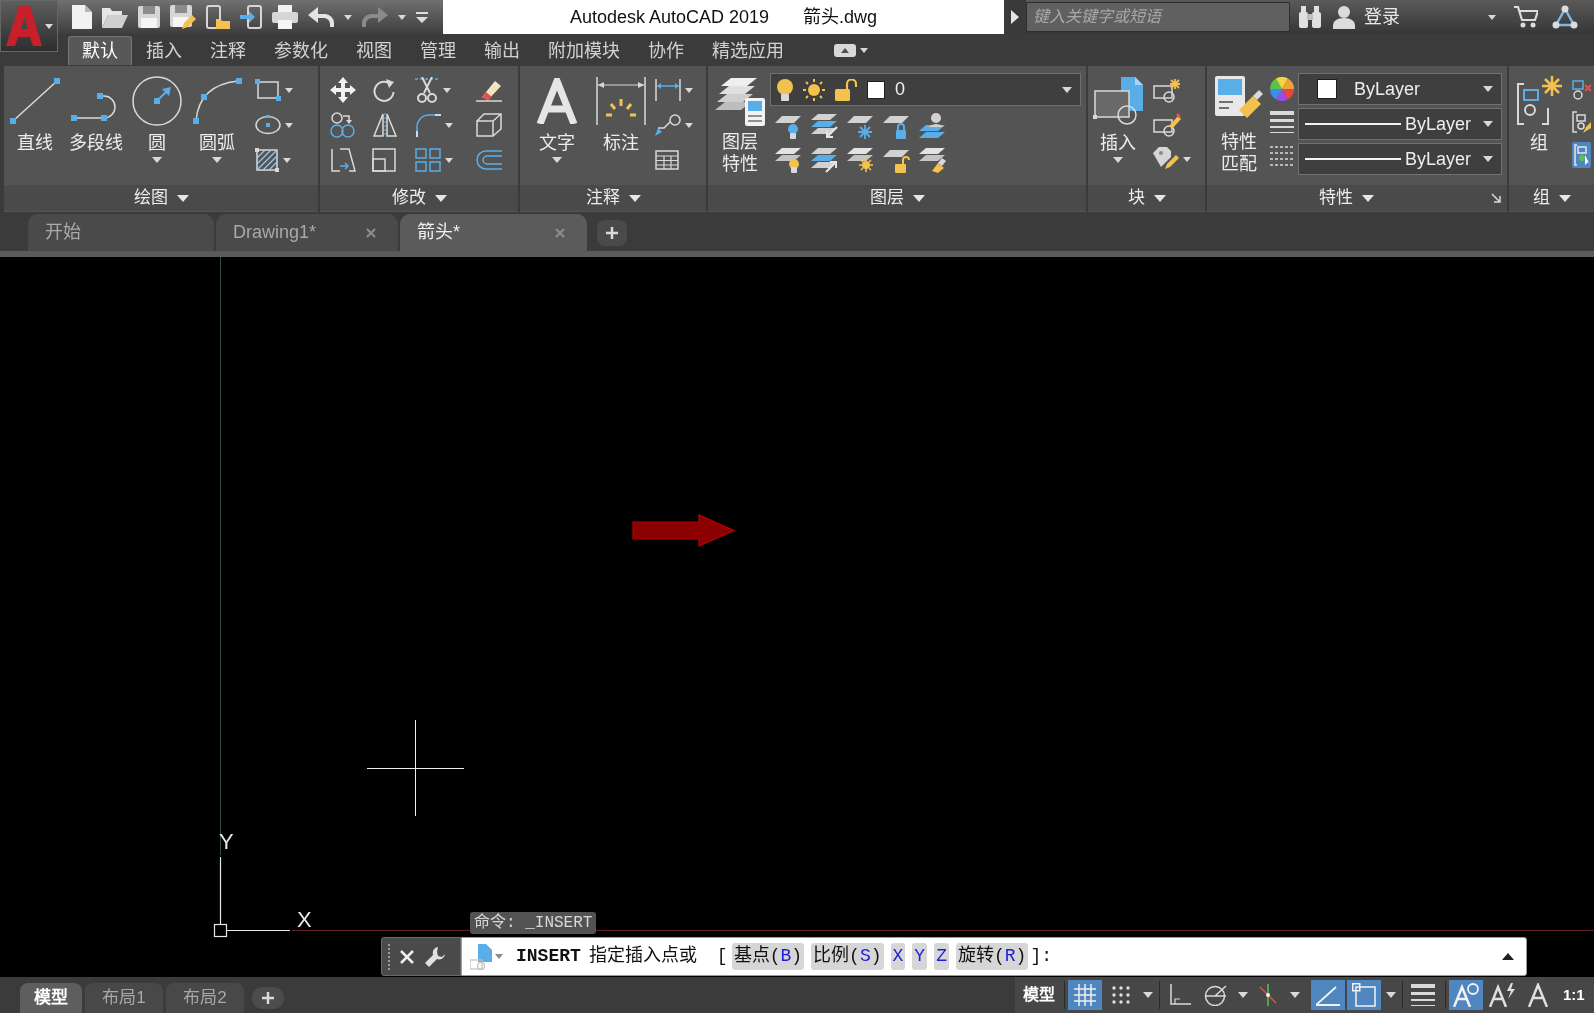 The image size is (1594, 1013). What do you see at coordinates (343, 160) in the screenshot?
I see `stretch-icon` at bounding box center [343, 160].